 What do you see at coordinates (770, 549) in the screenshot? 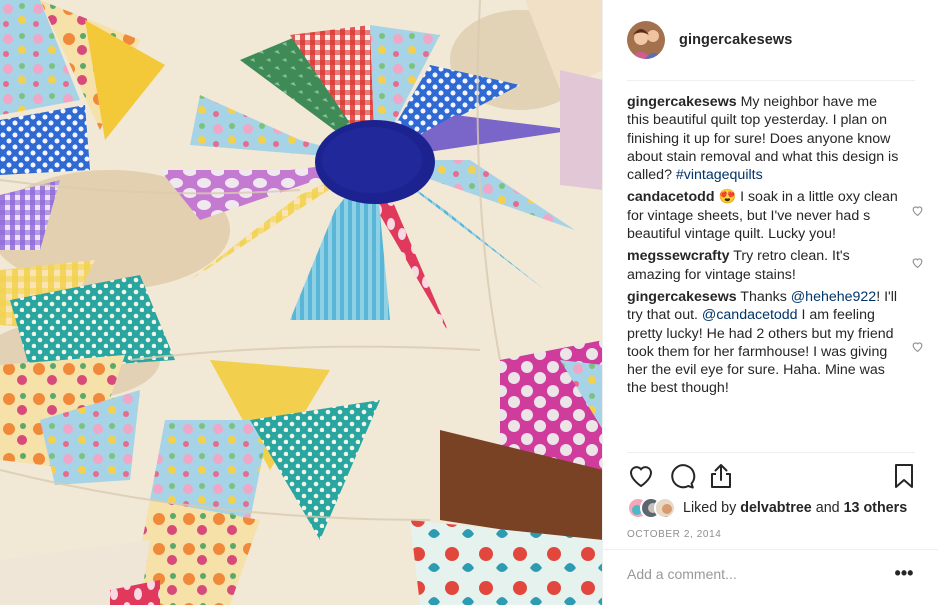
I see `comment-divider` at bounding box center [770, 549].